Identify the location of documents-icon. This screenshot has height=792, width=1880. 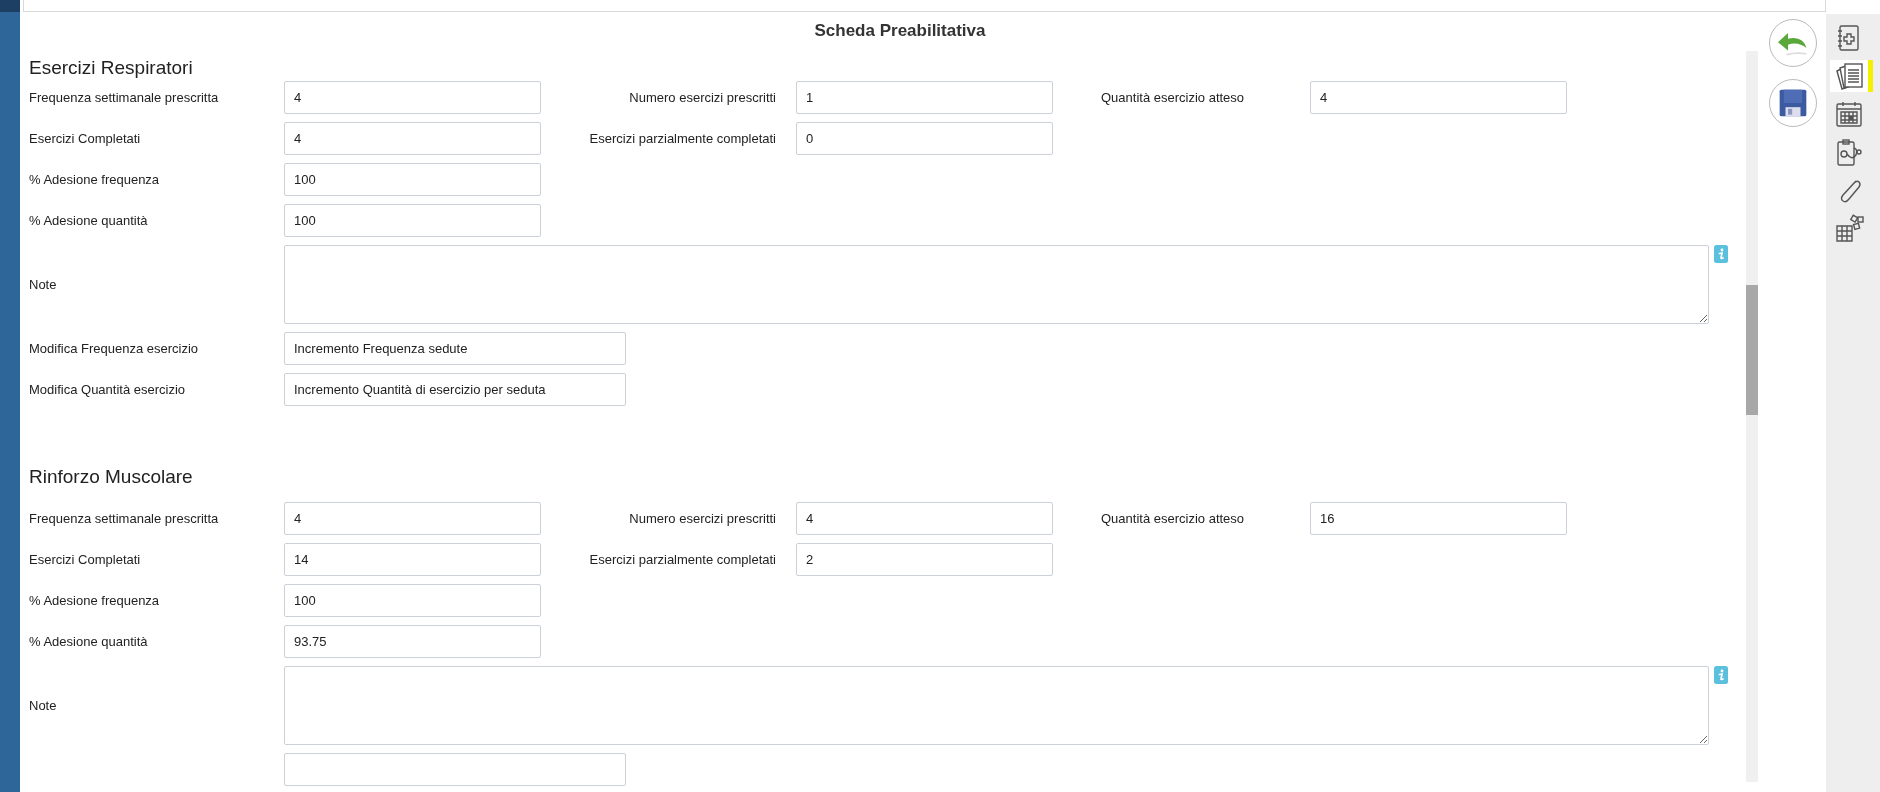
(1849, 76).